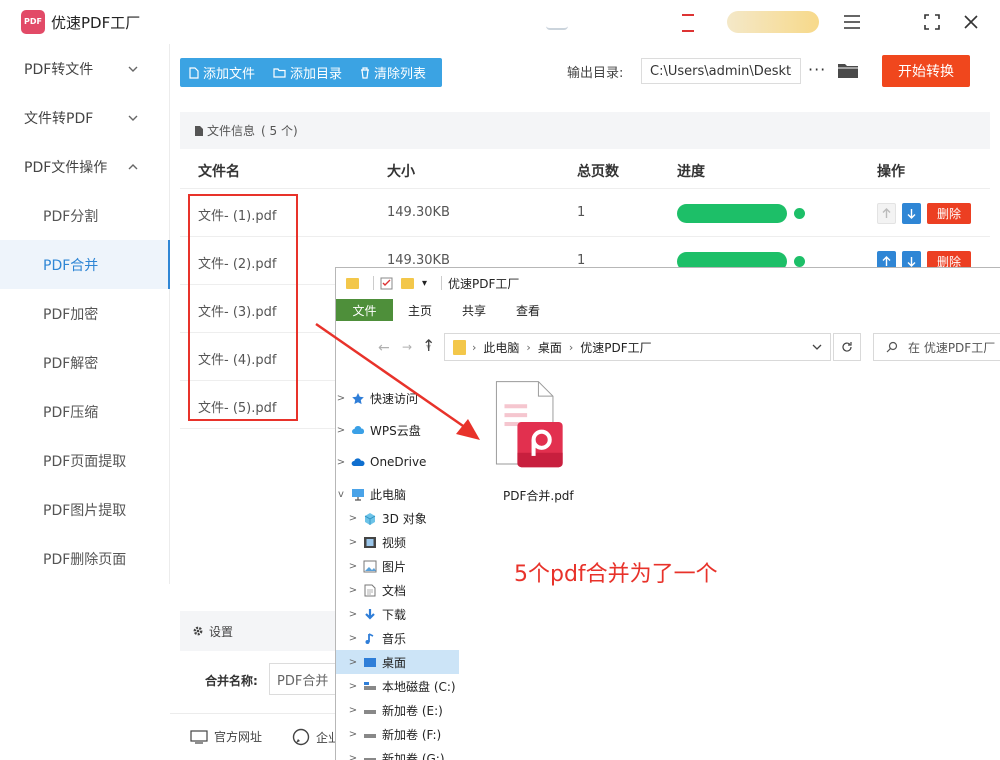 The width and height of the screenshot is (1000, 760). I want to click on sidebar-item-label: PDF压缩, so click(71, 412).